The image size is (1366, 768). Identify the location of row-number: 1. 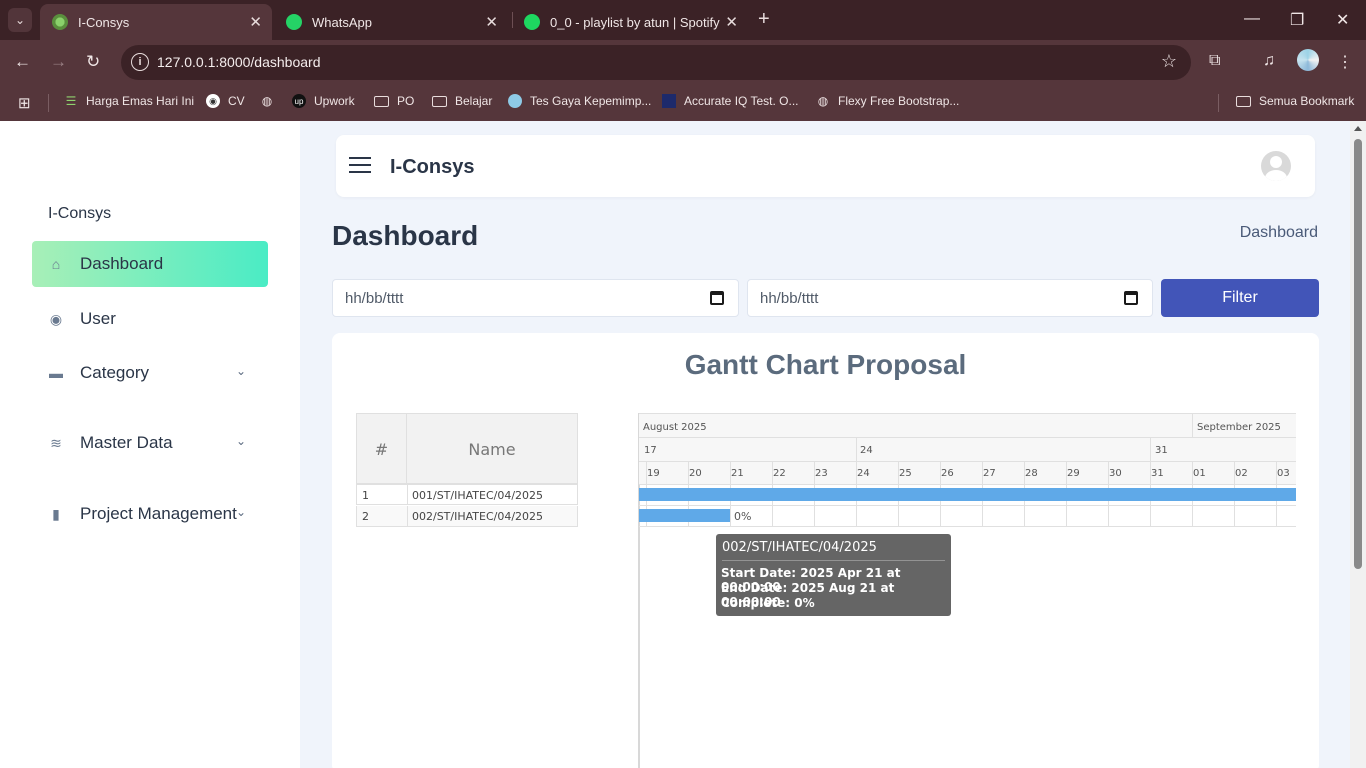
(365, 495).